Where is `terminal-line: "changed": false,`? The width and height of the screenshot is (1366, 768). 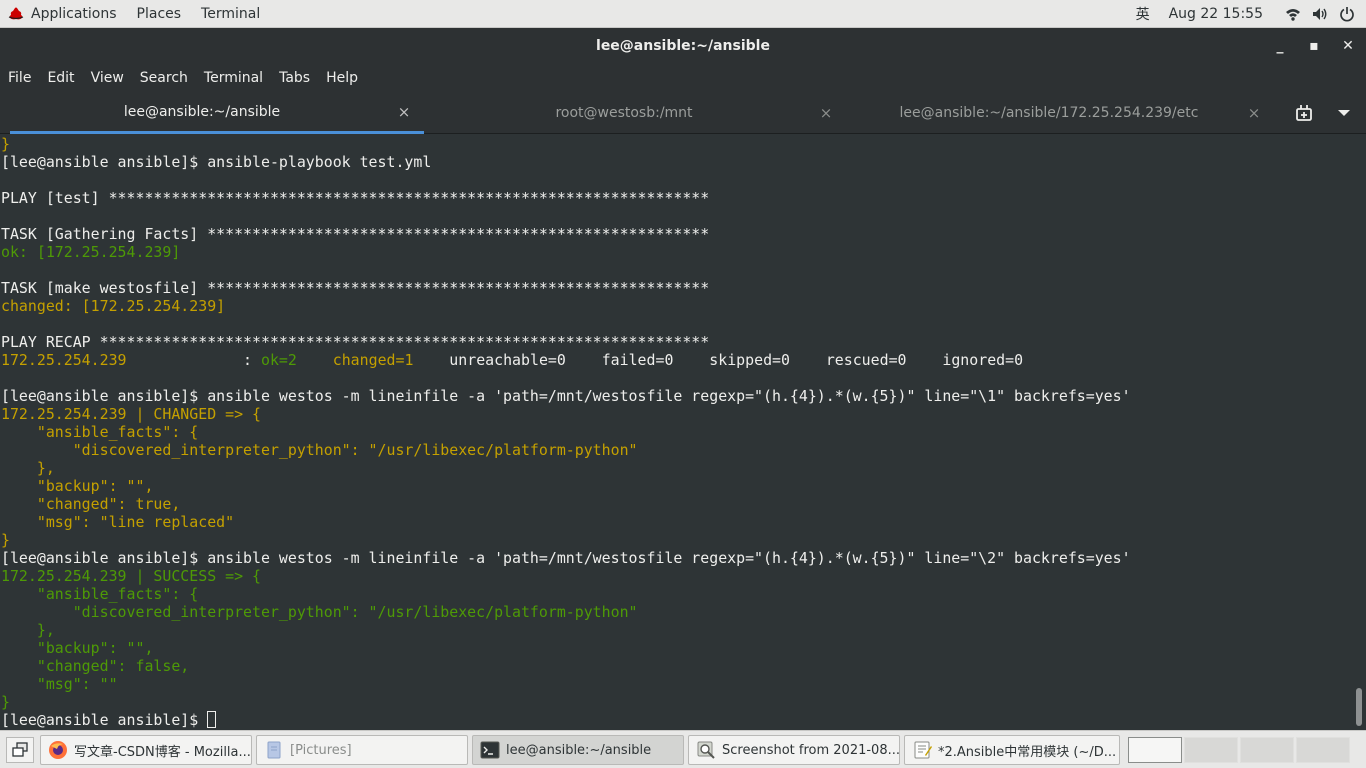 terminal-line: "changed": false, is located at coordinates (95, 666).